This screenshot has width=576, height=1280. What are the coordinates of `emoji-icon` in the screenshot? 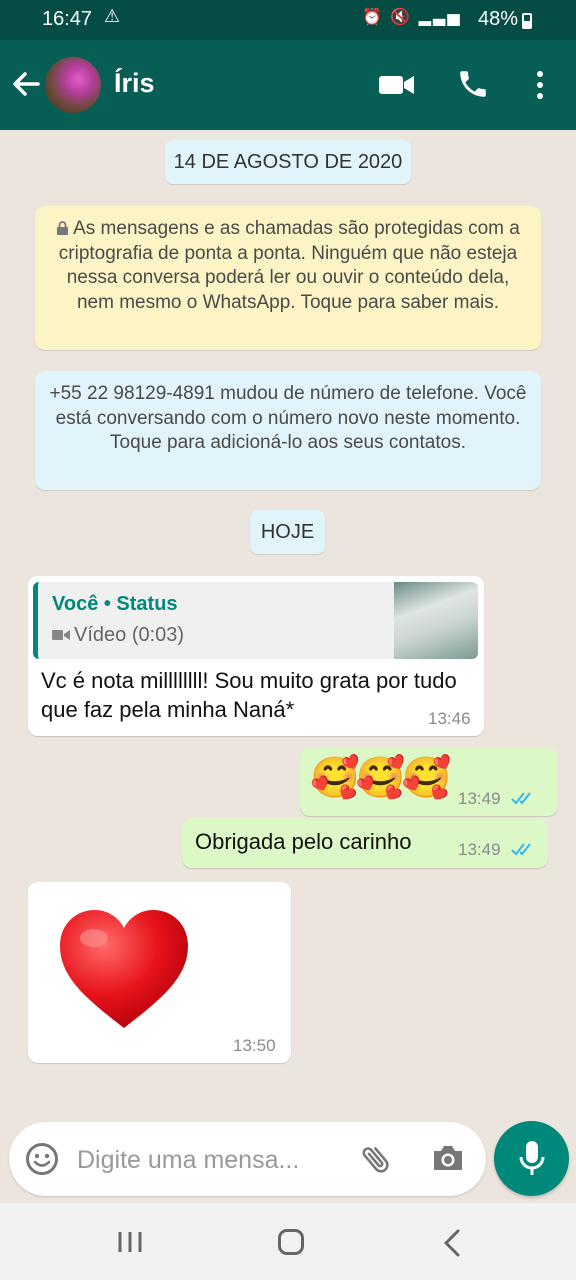 It's located at (42, 1159).